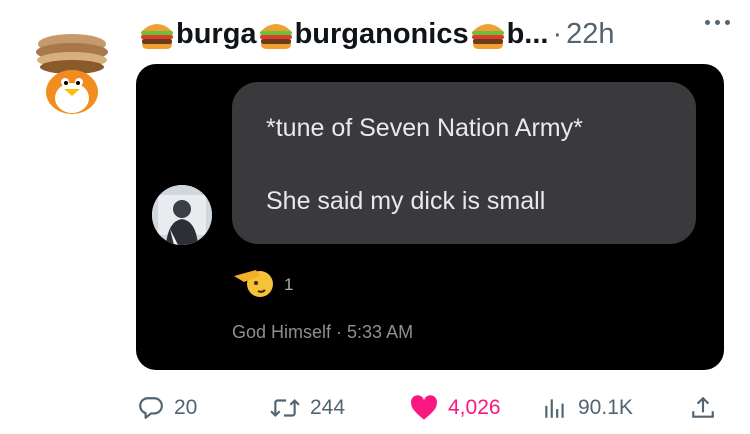 The image size is (750, 434). I want to click on views-button: 90.1K, so click(587, 408).